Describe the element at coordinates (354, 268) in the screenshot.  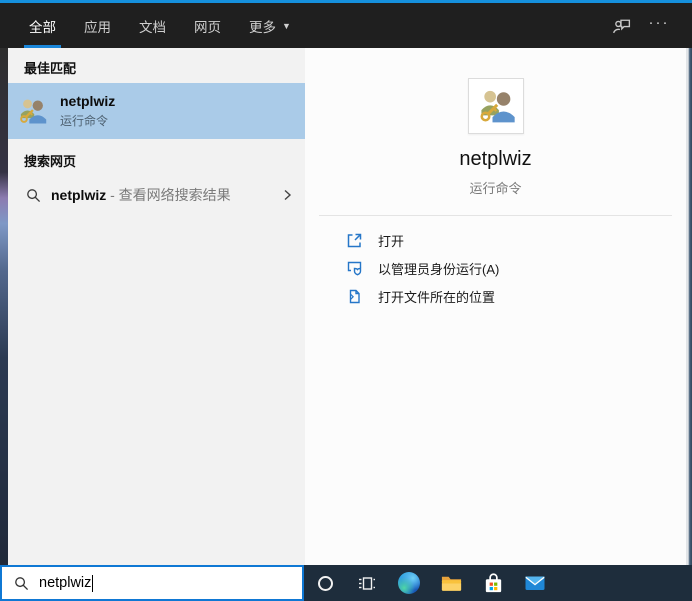
I see `run-as-admin-icon` at that location.